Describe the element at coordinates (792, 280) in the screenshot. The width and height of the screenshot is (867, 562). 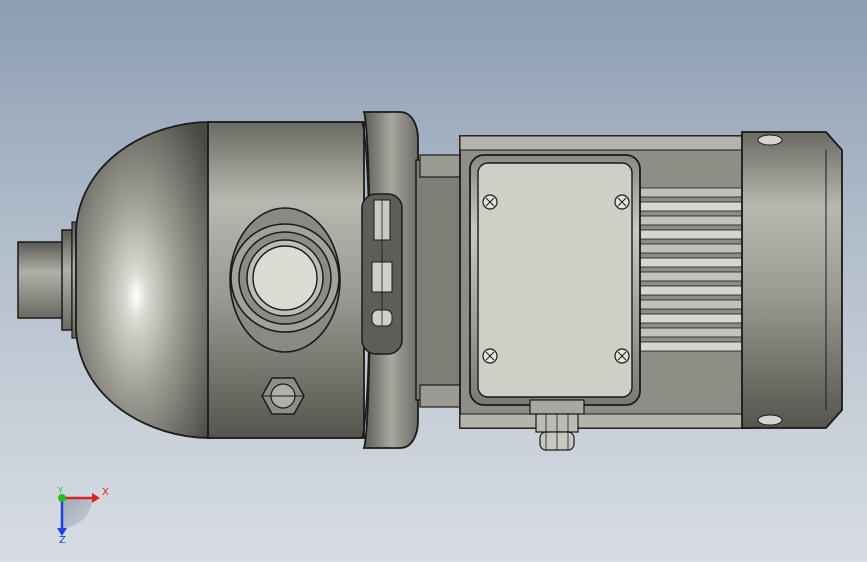
I see `fan-cover` at that location.